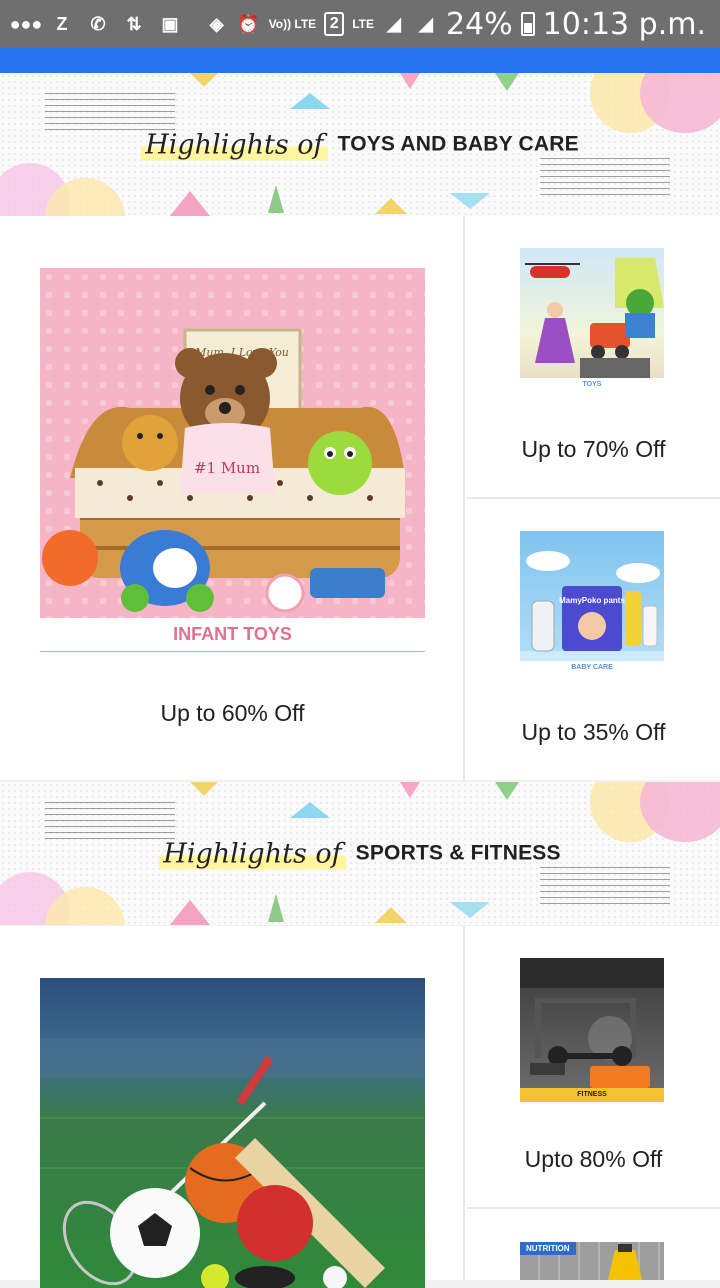  Describe the element at coordinates (593, 732) in the screenshot. I see `baby-care-offer-text: Up to 35% Off` at that location.